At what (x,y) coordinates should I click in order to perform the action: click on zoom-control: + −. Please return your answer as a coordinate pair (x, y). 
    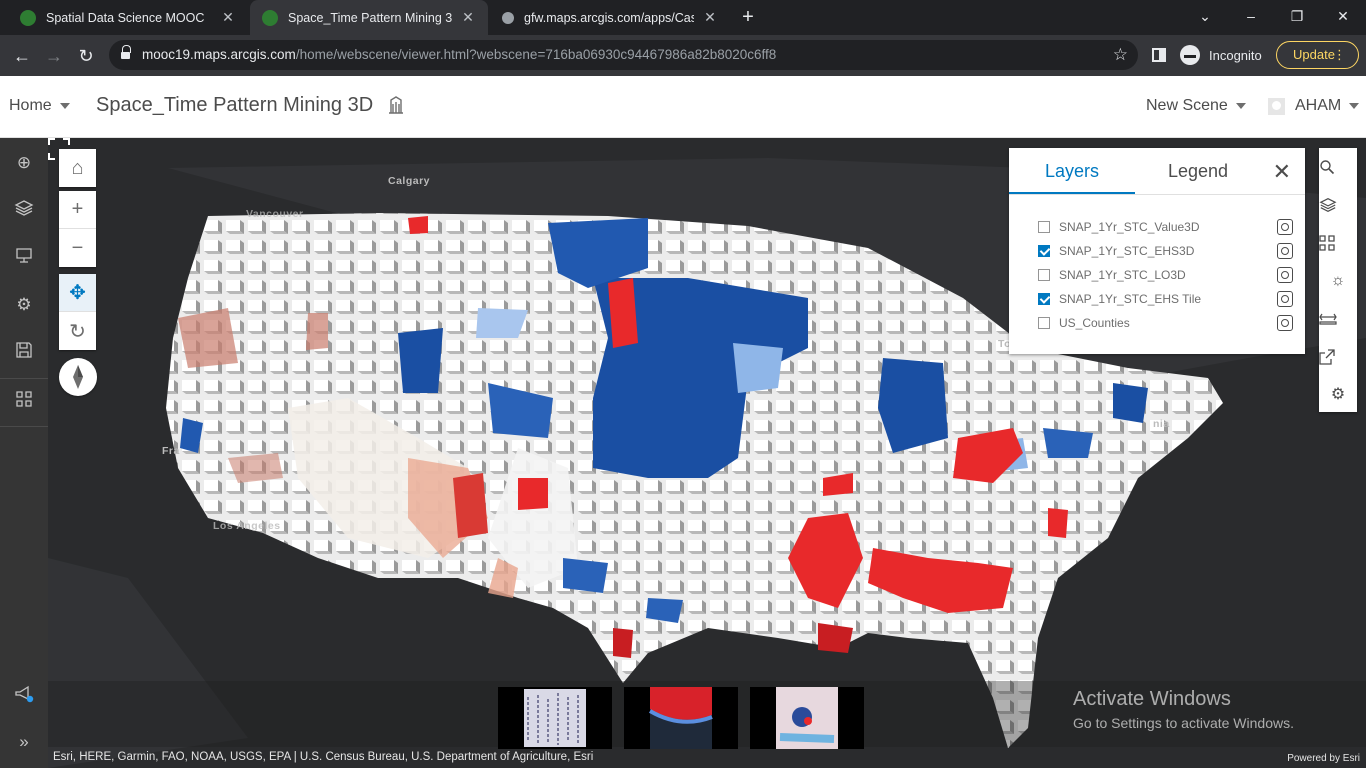
    Looking at the image, I should click on (77, 229).